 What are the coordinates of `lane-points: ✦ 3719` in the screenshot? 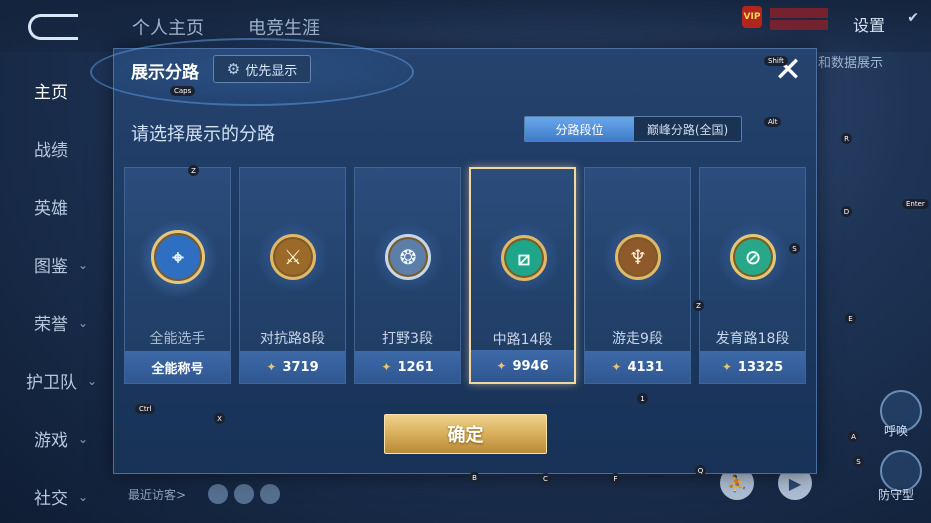 It's located at (292, 367).